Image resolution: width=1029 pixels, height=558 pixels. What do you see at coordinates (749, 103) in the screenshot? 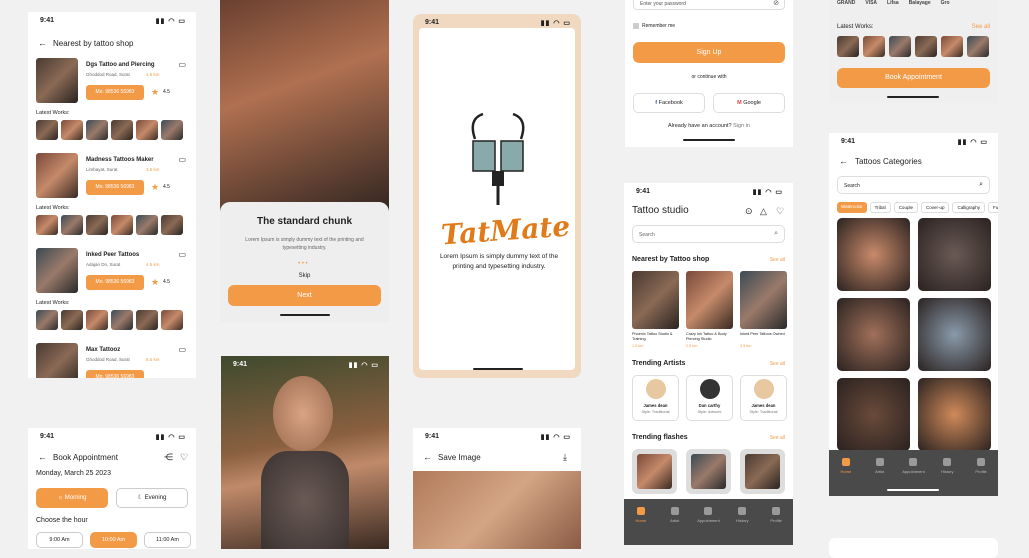
I see `google-button: M Google` at bounding box center [749, 103].